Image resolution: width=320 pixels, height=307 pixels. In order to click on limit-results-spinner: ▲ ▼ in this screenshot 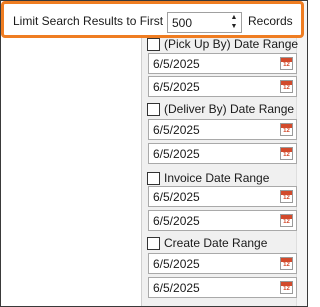, I will do `click(234, 22)`.